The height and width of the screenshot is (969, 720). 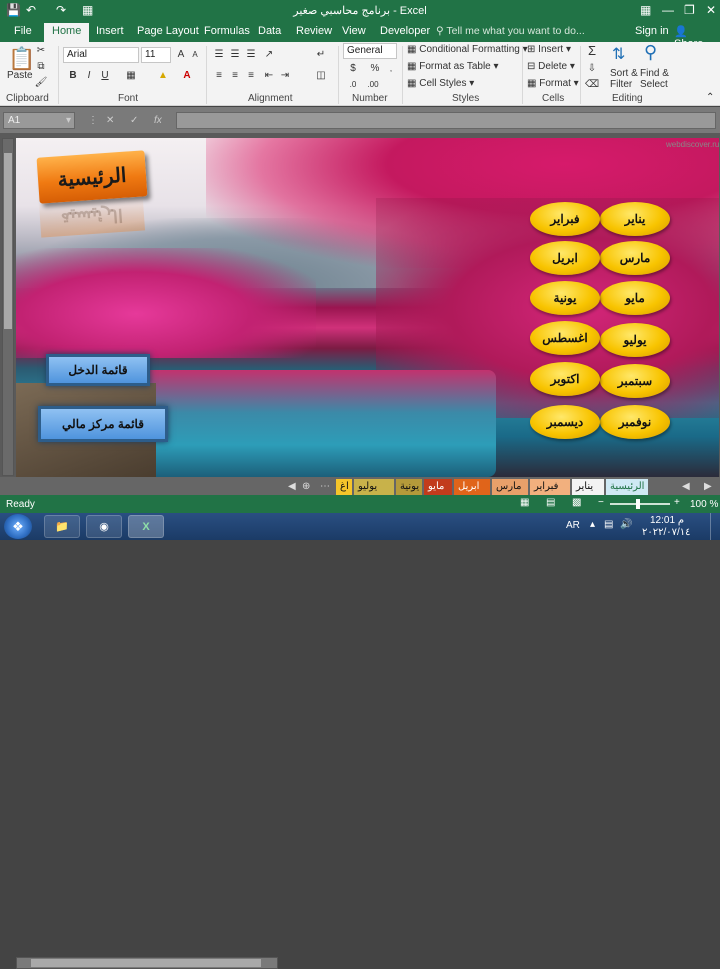 What do you see at coordinates (592, 85) in the screenshot?
I see `clear-icon: ⌫` at bounding box center [592, 85].